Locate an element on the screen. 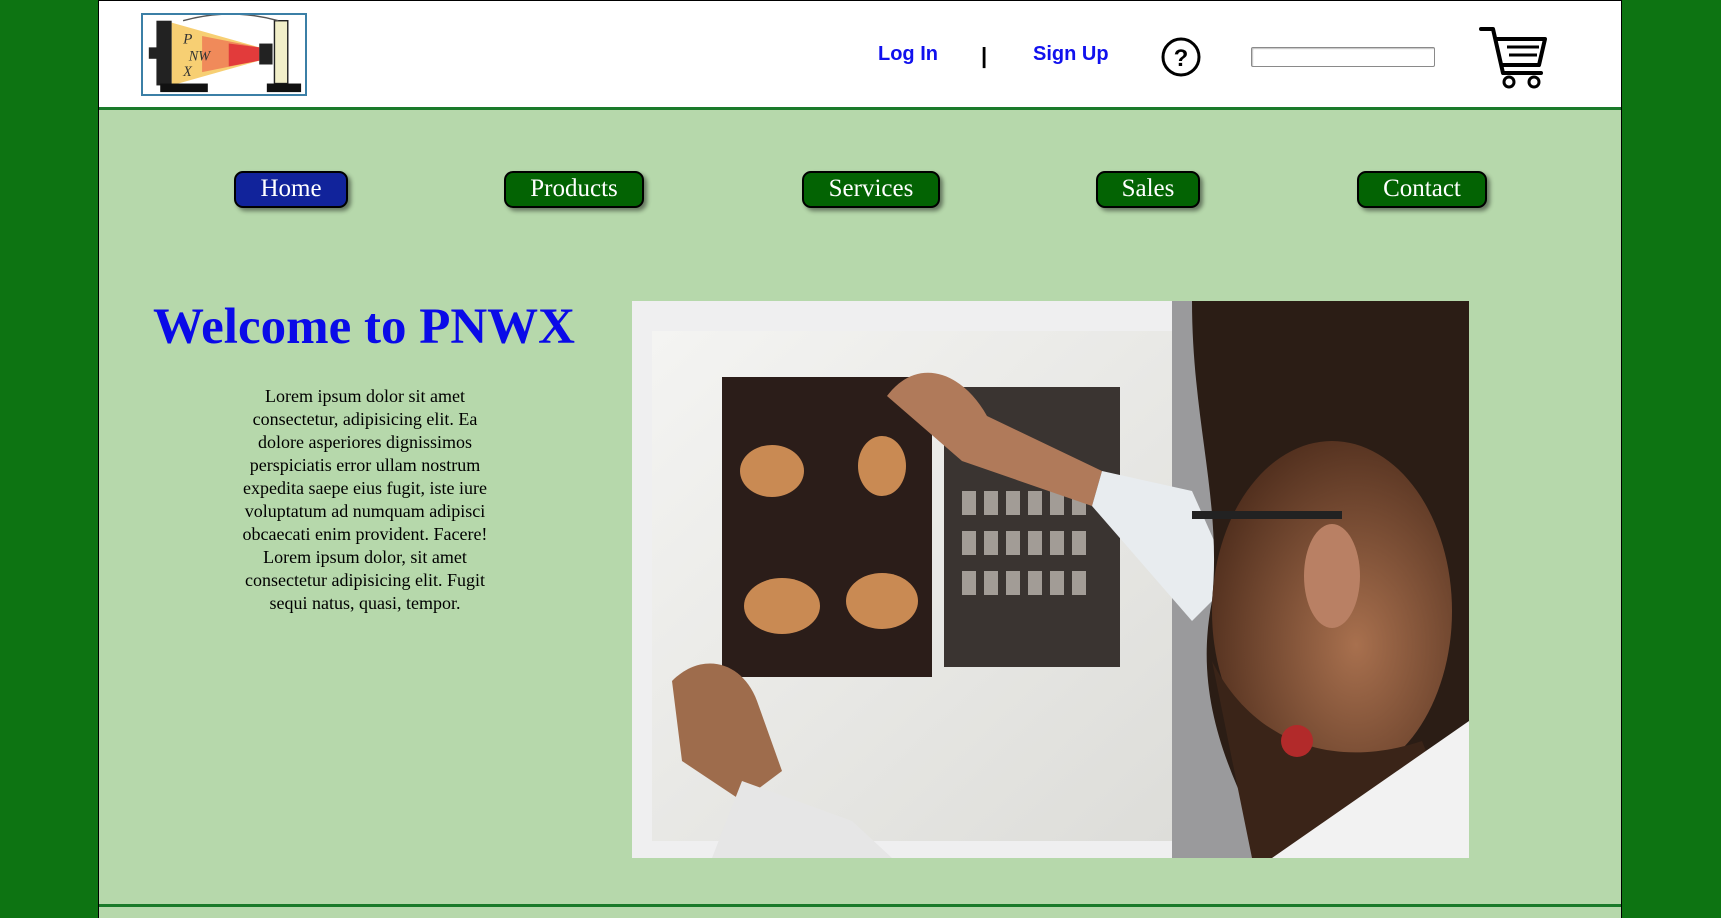  help-icon: ? is located at coordinates (1181, 57).